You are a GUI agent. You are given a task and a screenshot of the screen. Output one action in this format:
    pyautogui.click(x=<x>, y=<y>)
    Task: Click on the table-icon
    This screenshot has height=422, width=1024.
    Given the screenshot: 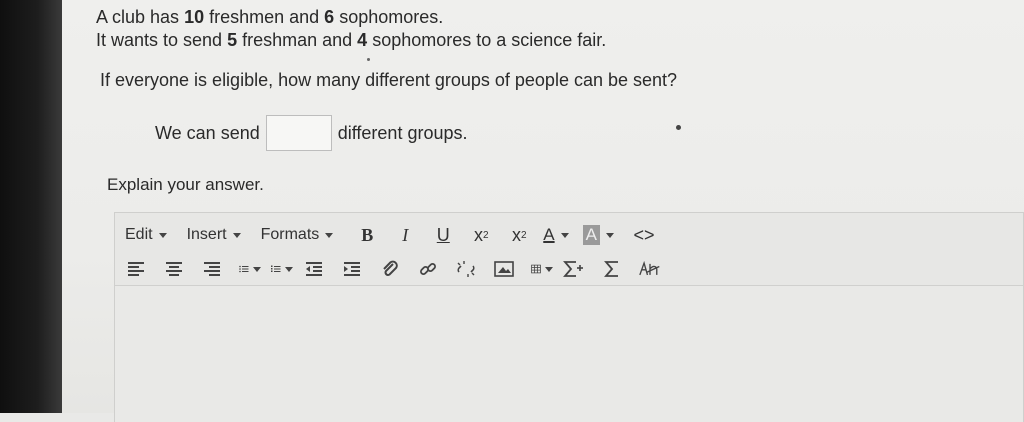 What is the action you would take?
    pyautogui.click(x=542, y=269)
    